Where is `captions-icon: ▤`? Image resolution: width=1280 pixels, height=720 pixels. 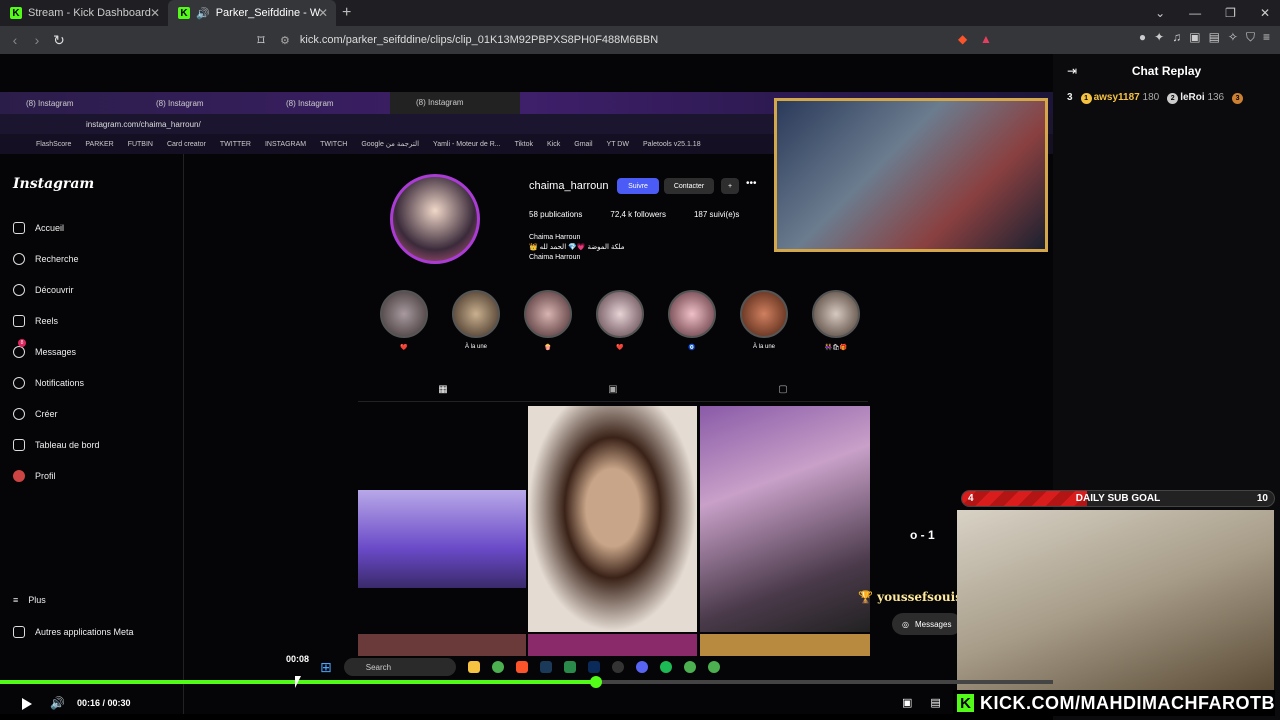
captions-icon: ▤ is located at coordinates (935, 702).